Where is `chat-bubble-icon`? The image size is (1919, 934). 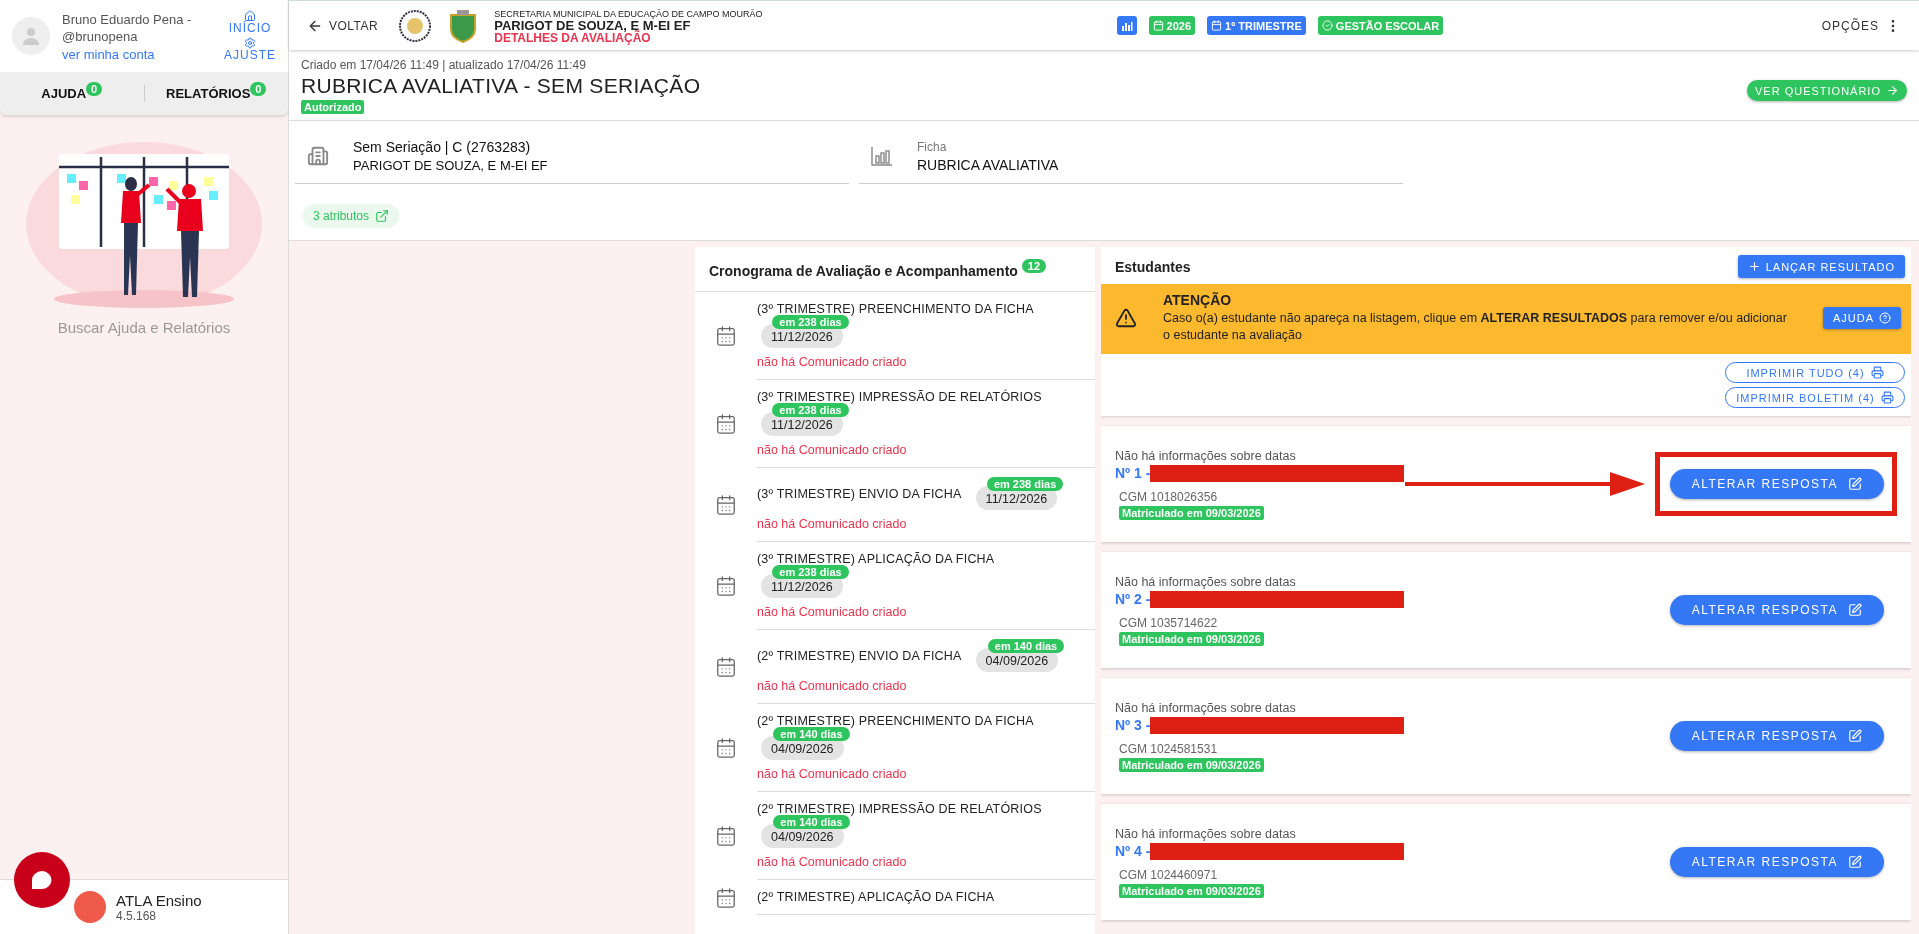 chat-bubble-icon is located at coordinates (42, 880).